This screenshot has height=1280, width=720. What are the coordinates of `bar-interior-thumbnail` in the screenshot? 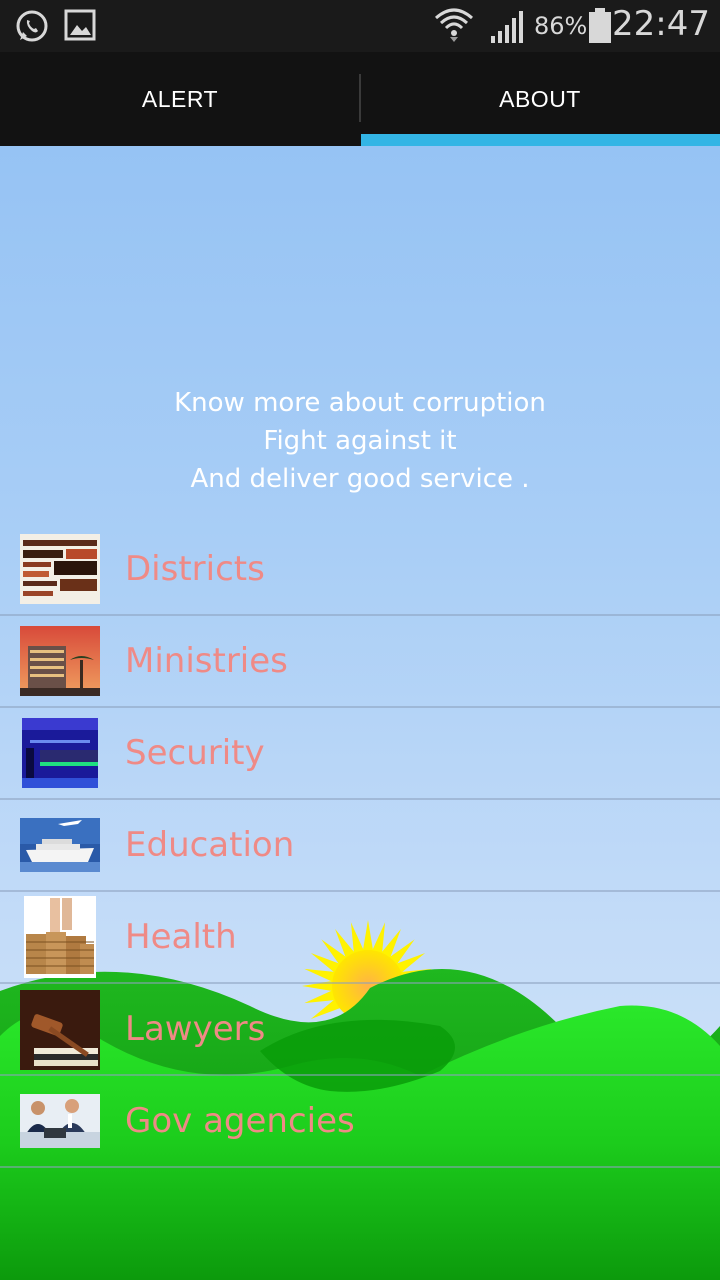 It's located at (60, 753).